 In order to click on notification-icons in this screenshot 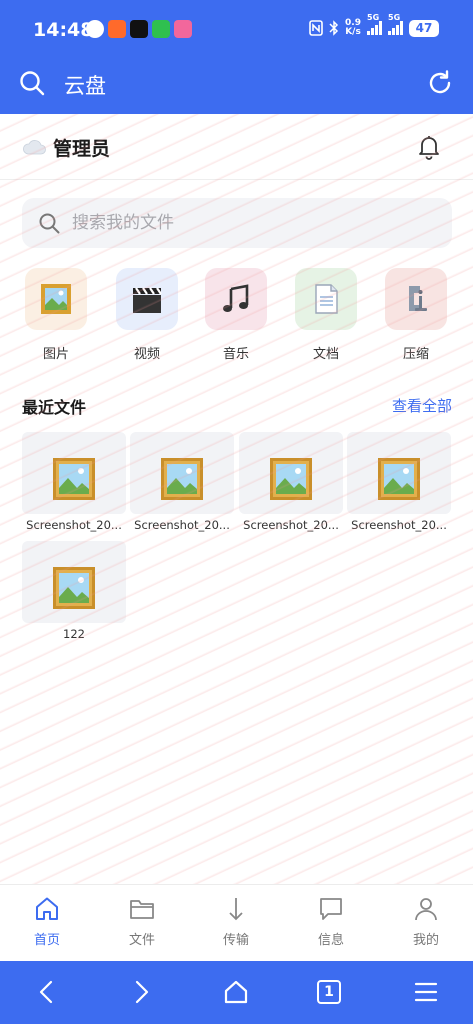, I will do `click(139, 29)`.